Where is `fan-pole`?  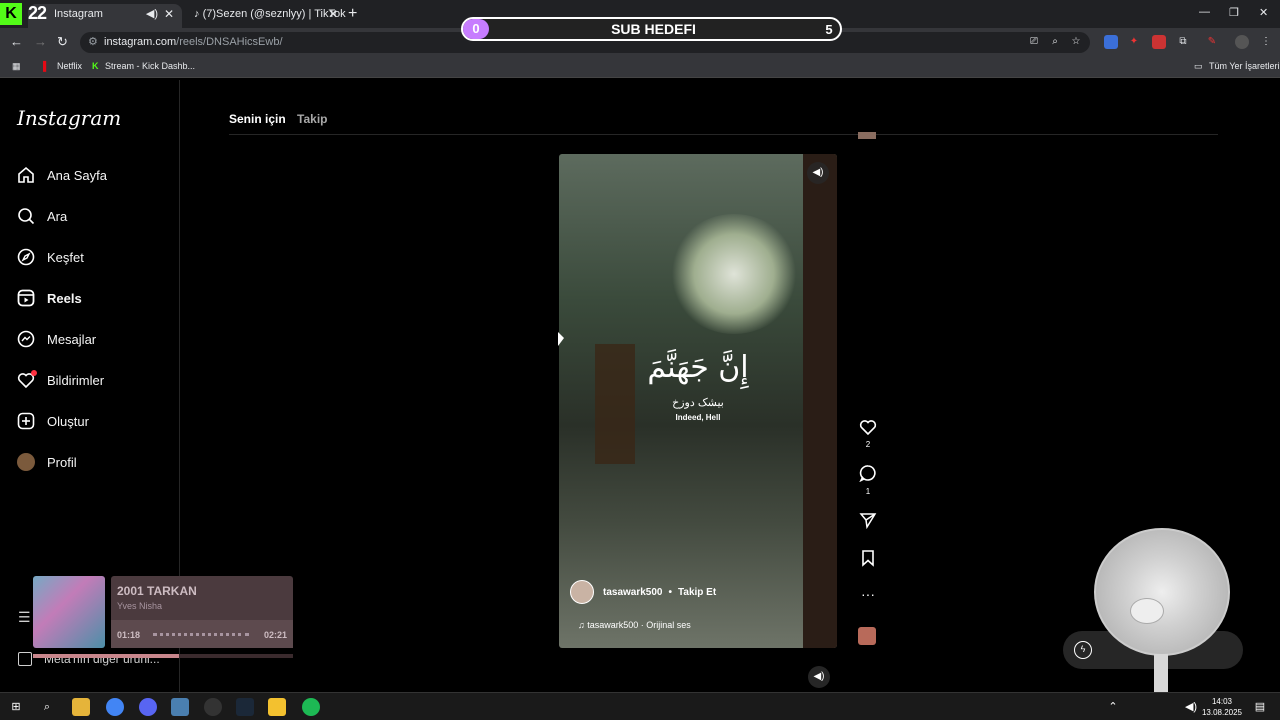
fan-pole is located at coordinates (1161, 673).